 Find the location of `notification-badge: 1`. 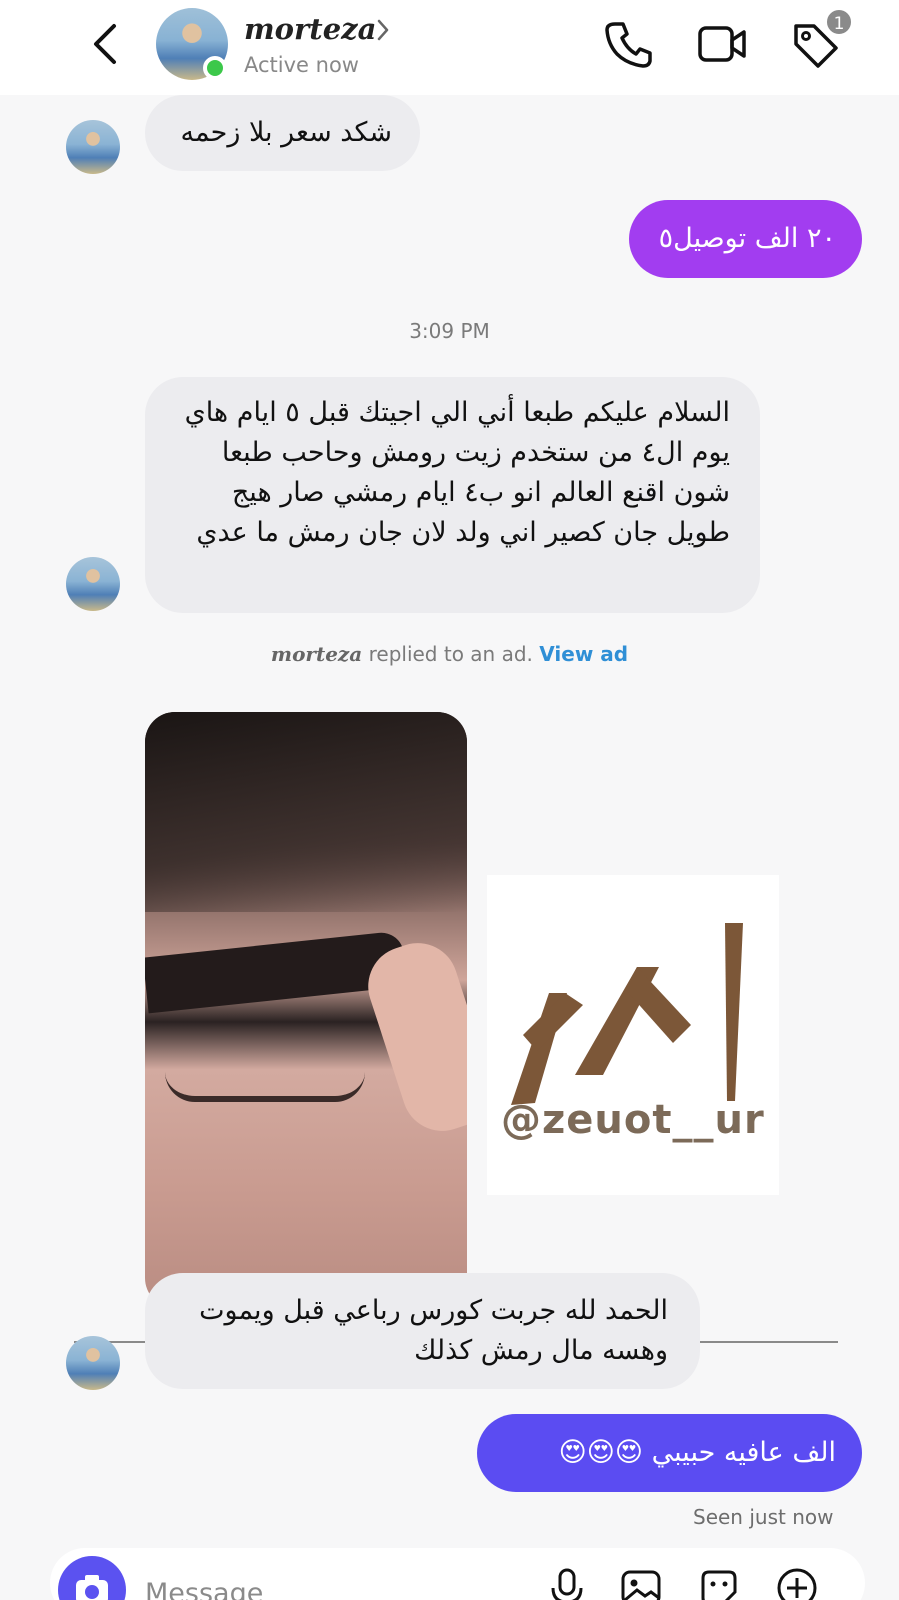

notification-badge: 1 is located at coordinates (839, 22).